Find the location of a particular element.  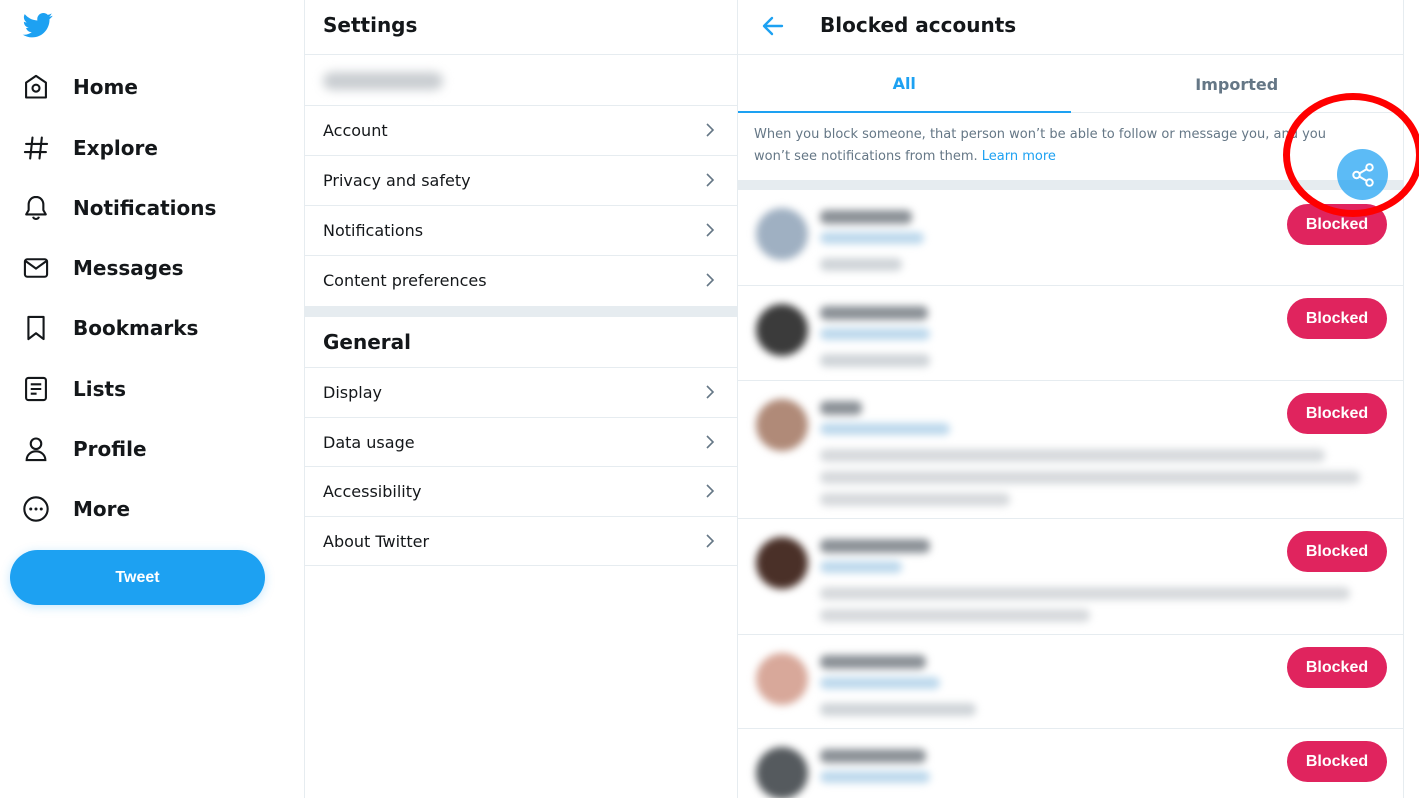

twitter-logo-icon is located at coordinates (38, 25).